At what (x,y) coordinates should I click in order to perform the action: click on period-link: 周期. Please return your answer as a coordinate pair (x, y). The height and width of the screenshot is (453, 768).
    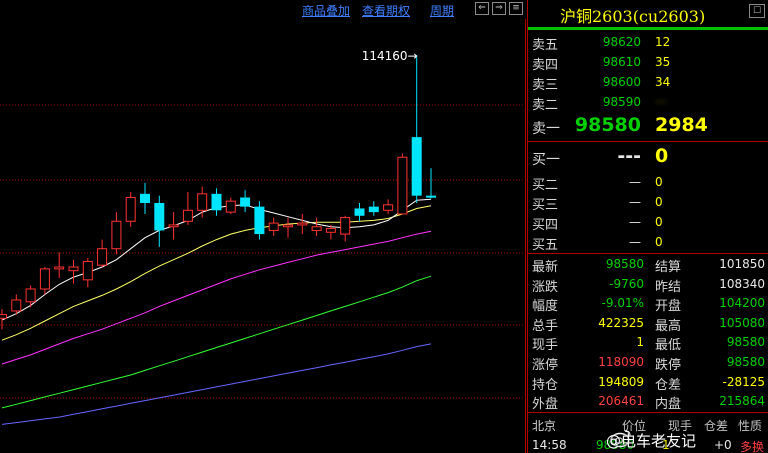
    Looking at the image, I should click on (442, 10).